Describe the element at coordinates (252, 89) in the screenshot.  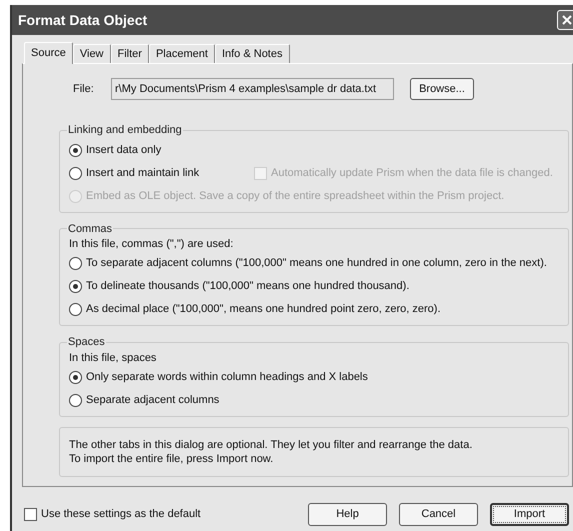
I see `file-path-field: r\My Documents\Prism 4 examples\sample dr data.txt` at that location.